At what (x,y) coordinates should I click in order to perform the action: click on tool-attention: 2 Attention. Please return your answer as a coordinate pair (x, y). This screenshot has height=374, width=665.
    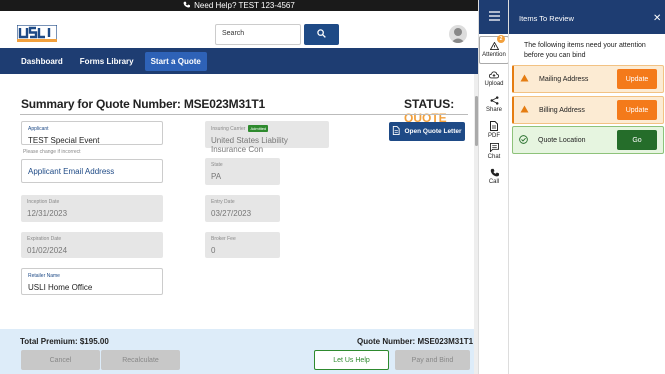
    Looking at the image, I should click on (494, 49).